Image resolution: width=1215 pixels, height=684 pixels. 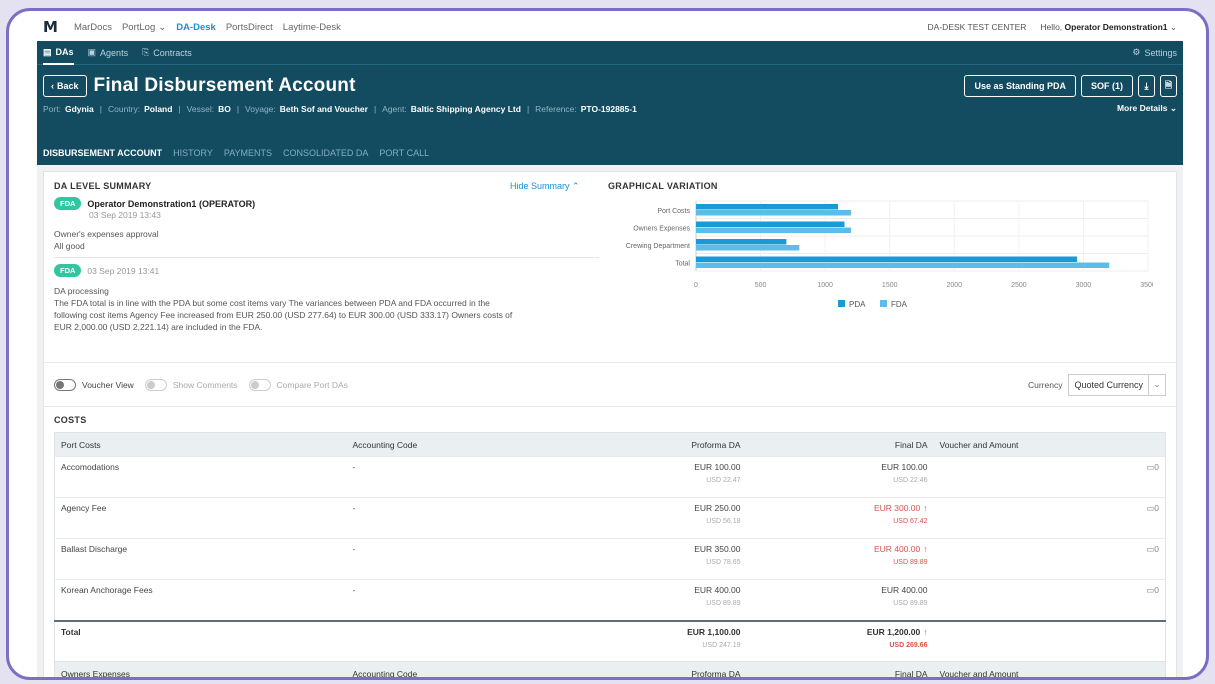 What do you see at coordinates (767, 207) in the screenshot?
I see `bar-pda` at bounding box center [767, 207].